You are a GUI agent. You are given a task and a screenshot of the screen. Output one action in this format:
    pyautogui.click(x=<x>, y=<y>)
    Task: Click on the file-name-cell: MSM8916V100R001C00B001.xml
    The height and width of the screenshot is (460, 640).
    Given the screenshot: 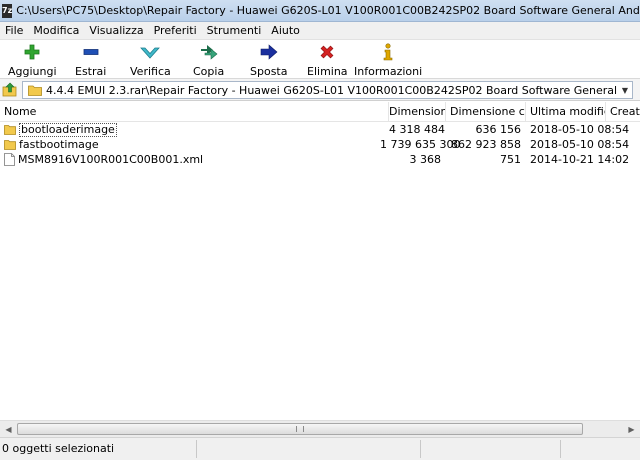 What is the action you would take?
    pyautogui.click(x=103, y=159)
    